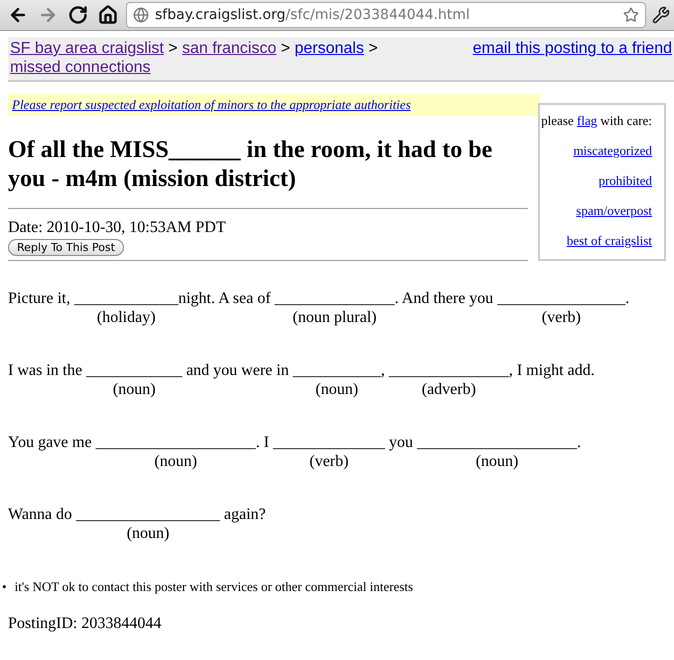  What do you see at coordinates (612, 151) in the screenshot?
I see `flag-option-link: miscategorized` at bounding box center [612, 151].